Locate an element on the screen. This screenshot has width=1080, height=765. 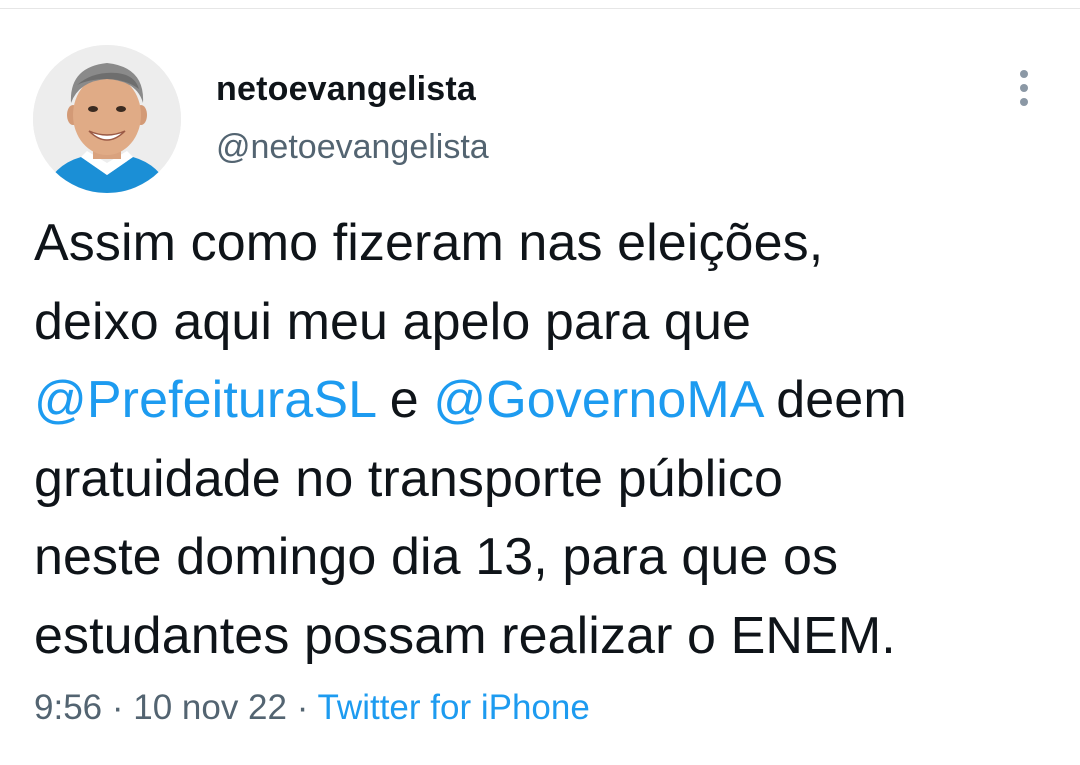
tweet-line: gratuidade no transporte público is located at coordinates (409, 478).